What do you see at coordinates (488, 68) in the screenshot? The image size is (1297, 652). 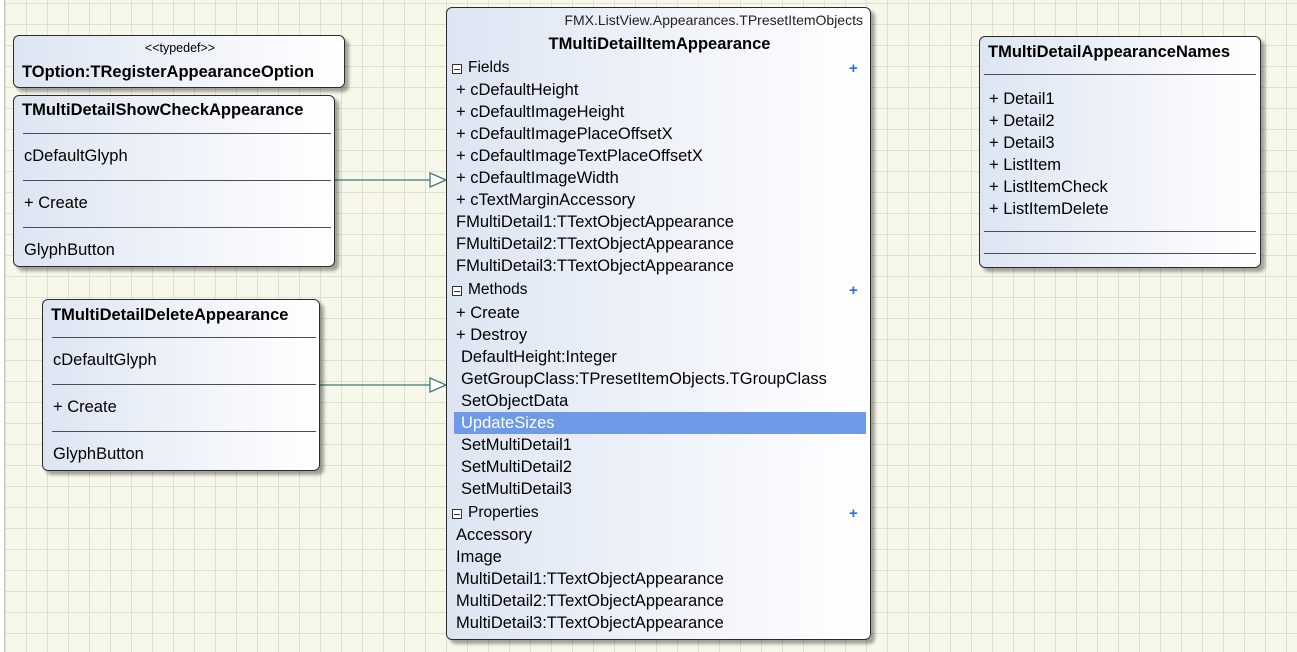 I see `fields-section-label: Fields` at bounding box center [488, 68].